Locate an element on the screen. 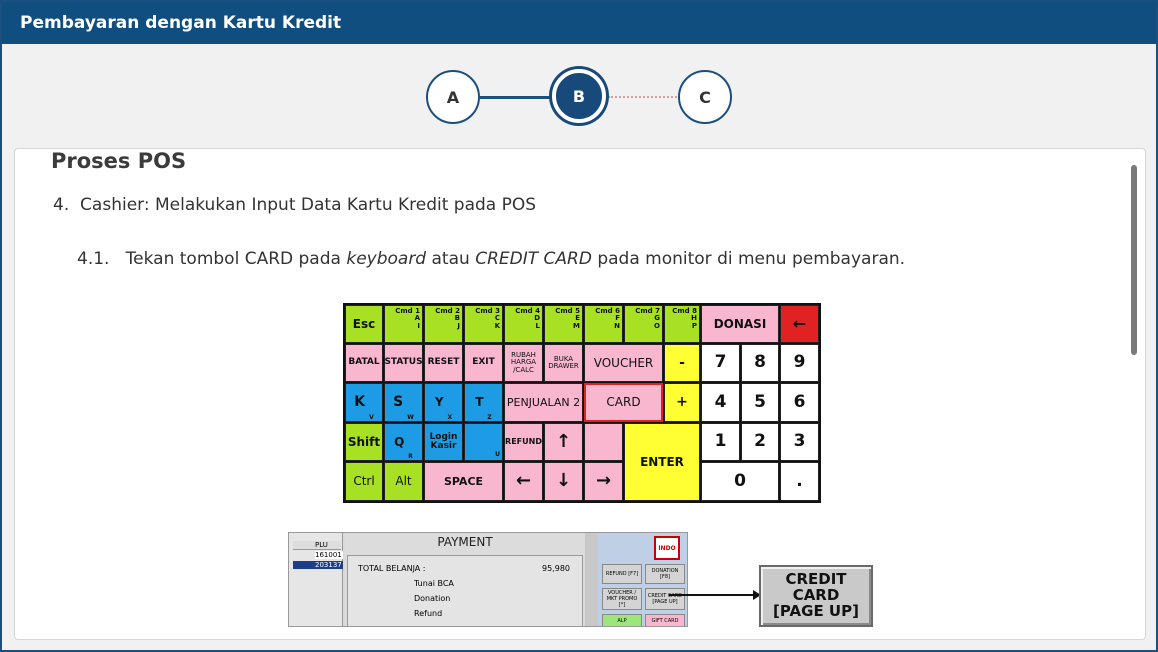 The width and height of the screenshot is (1158, 652). step-connector-ab is located at coordinates (519, 97).